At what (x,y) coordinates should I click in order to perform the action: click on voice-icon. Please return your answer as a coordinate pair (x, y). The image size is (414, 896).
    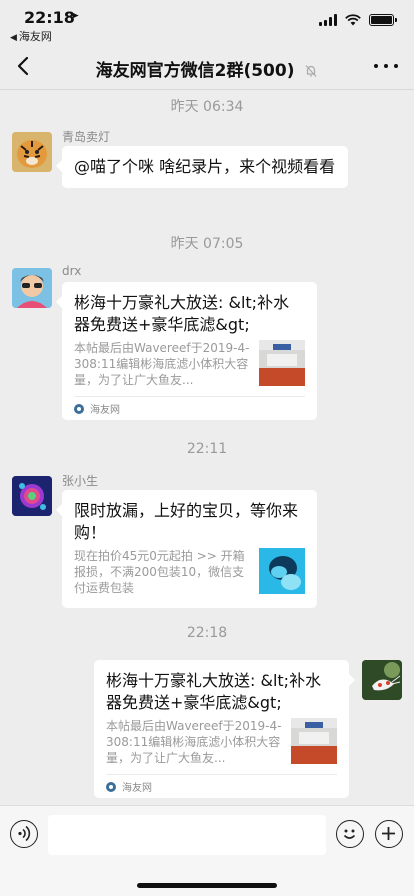
    Looking at the image, I should click on (24, 833).